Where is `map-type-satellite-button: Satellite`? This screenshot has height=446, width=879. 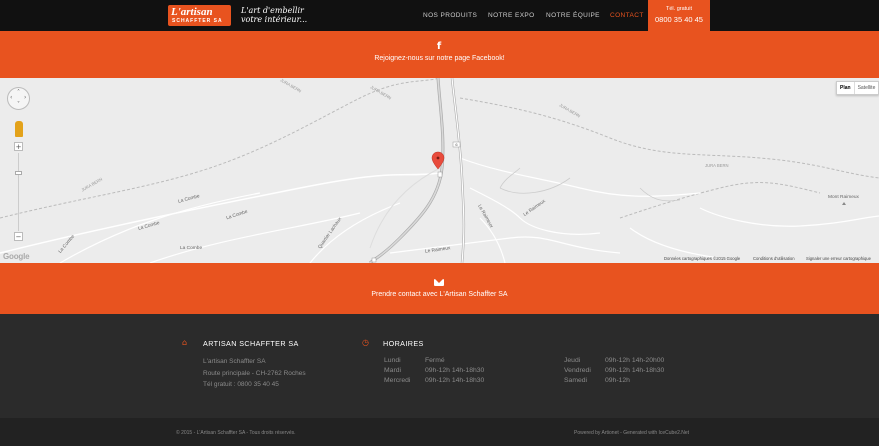
map-type-satellite-button: Satellite is located at coordinates (867, 88).